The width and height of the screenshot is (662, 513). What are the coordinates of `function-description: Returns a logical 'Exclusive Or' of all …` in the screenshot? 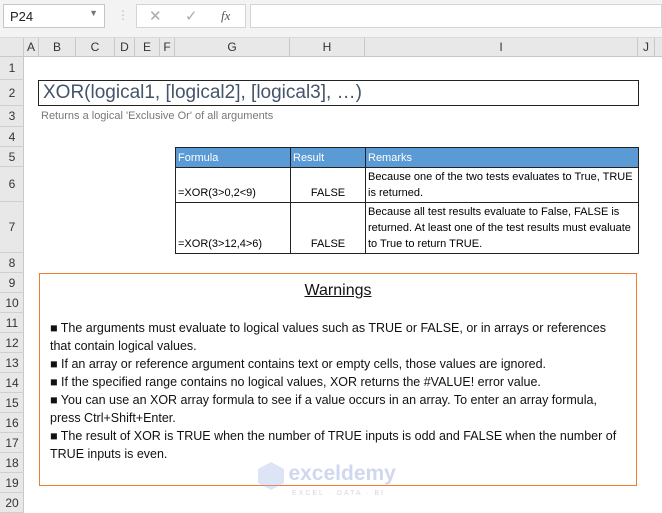 It's located at (157, 116).